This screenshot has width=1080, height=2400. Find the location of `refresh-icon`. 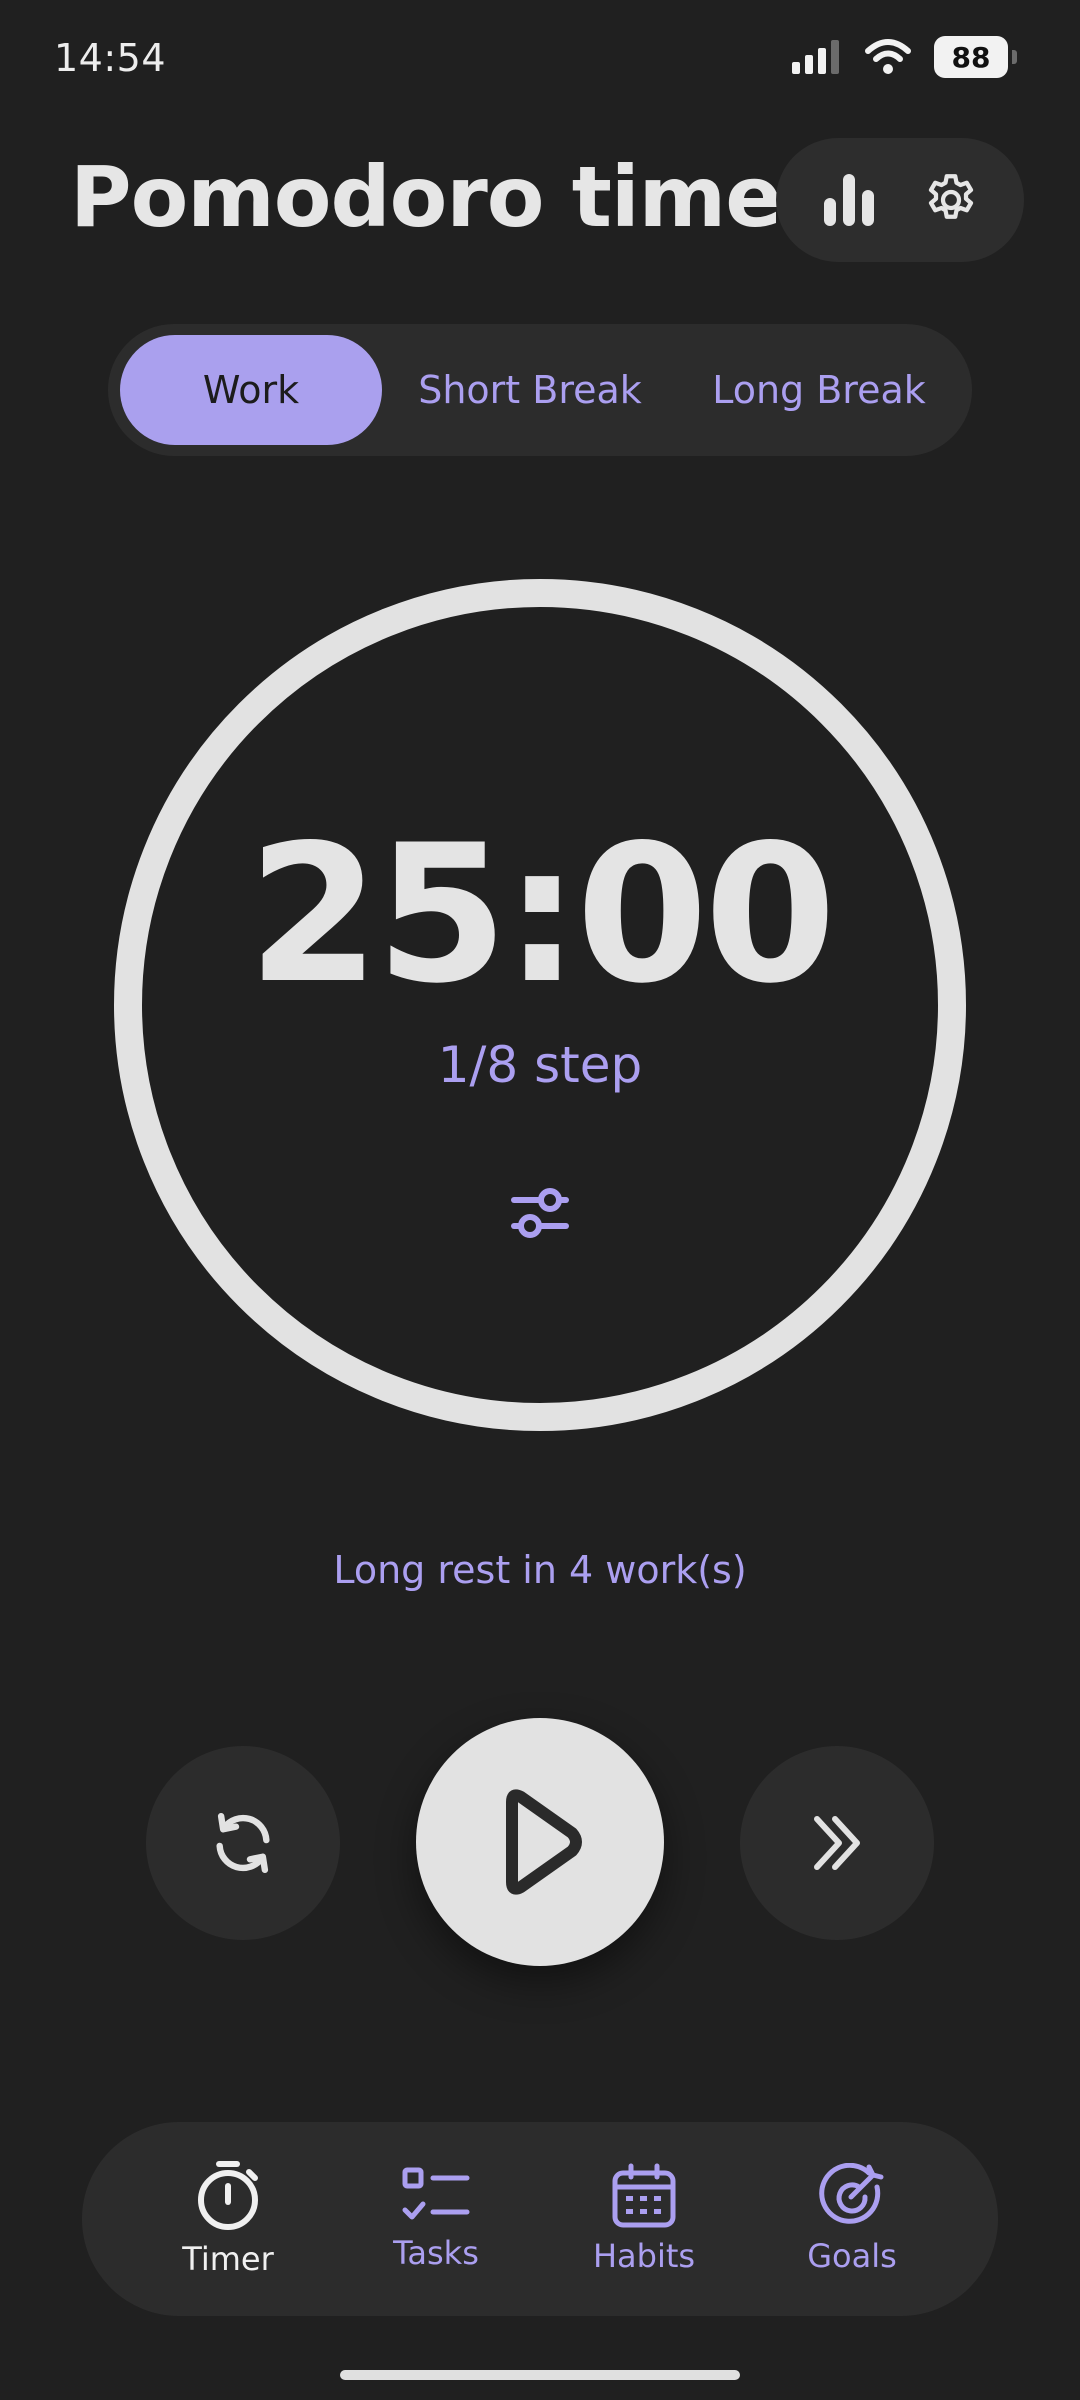

refresh-icon is located at coordinates (243, 1843).